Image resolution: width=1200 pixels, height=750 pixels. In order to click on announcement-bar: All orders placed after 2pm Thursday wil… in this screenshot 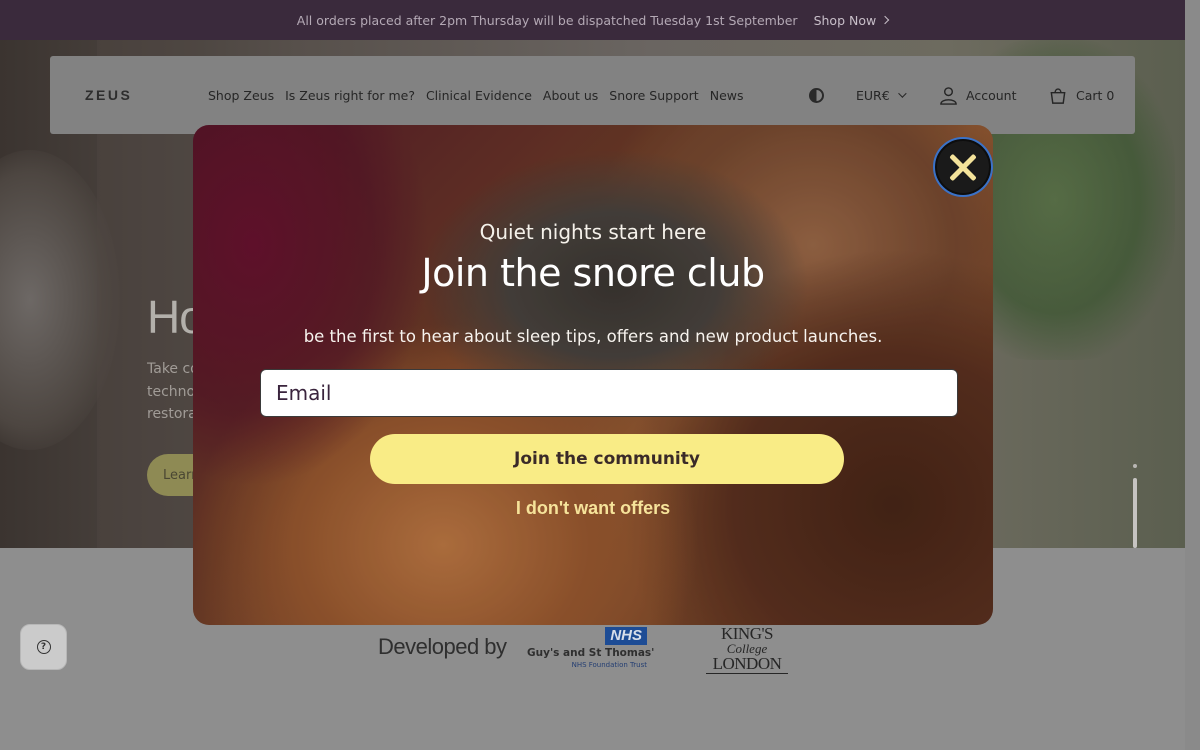, I will do `click(592, 20)`.